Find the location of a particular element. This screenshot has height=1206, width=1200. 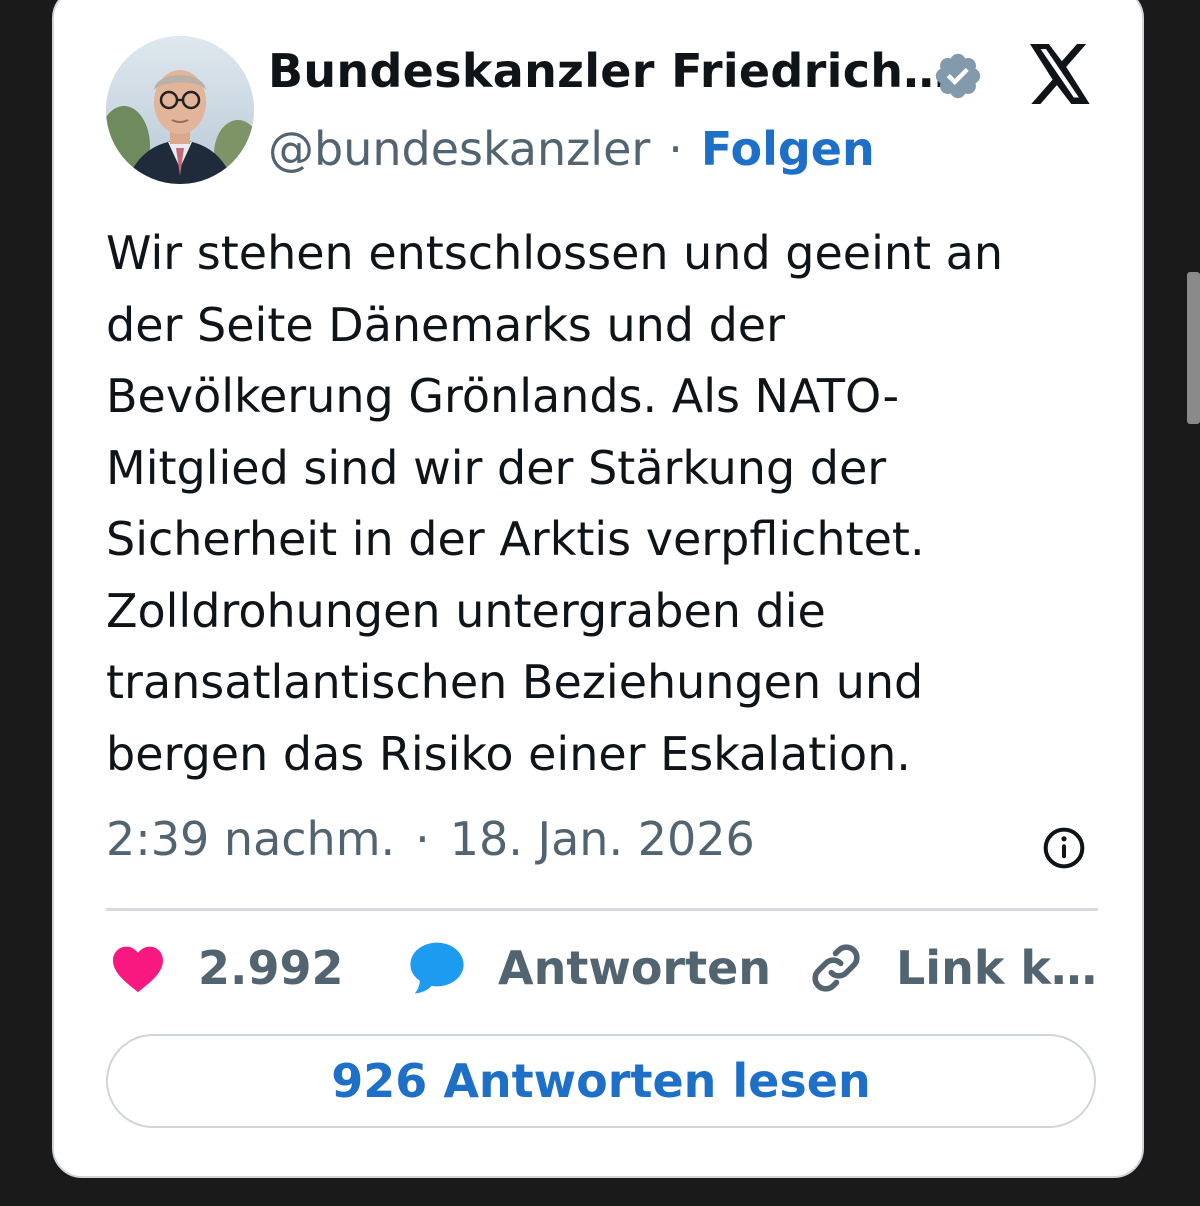

heart-icon is located at coordinates (138, 969).